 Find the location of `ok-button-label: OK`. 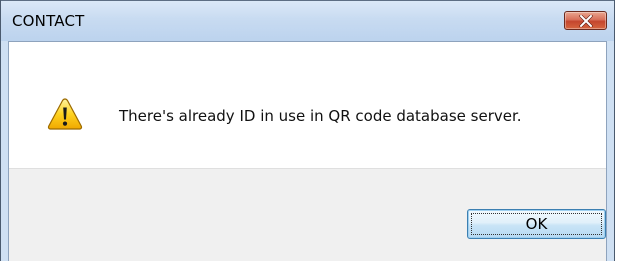

ok-button-label: OK is located at coordinates (536, 224).